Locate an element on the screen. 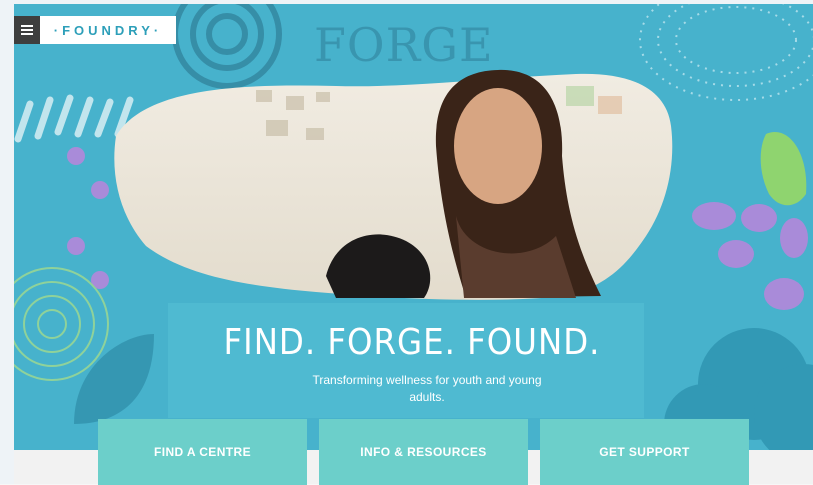 This screenshot has height=485, width=813. info-resources-button: INFO & RESOURCES is located at coordinates (423, 452).